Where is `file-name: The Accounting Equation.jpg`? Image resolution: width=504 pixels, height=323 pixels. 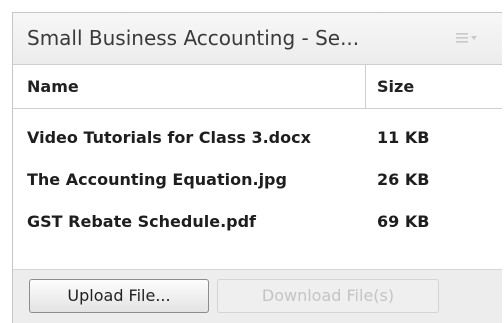 file-name: The Accounting Equation.jpg is located at coordinates (157, 179).